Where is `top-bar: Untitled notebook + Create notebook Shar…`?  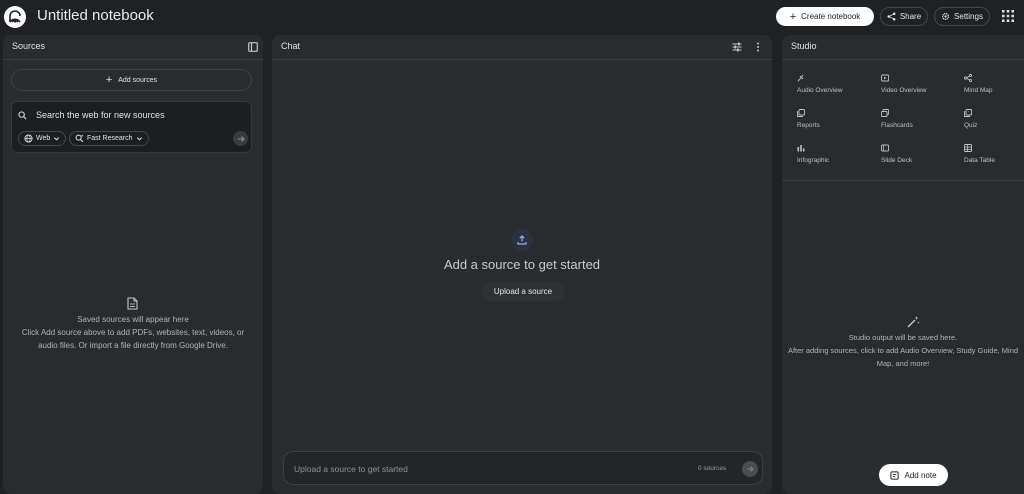
top-bar: Untitled notebook + Create notebook Shar… is located at coordinates (512, 17).